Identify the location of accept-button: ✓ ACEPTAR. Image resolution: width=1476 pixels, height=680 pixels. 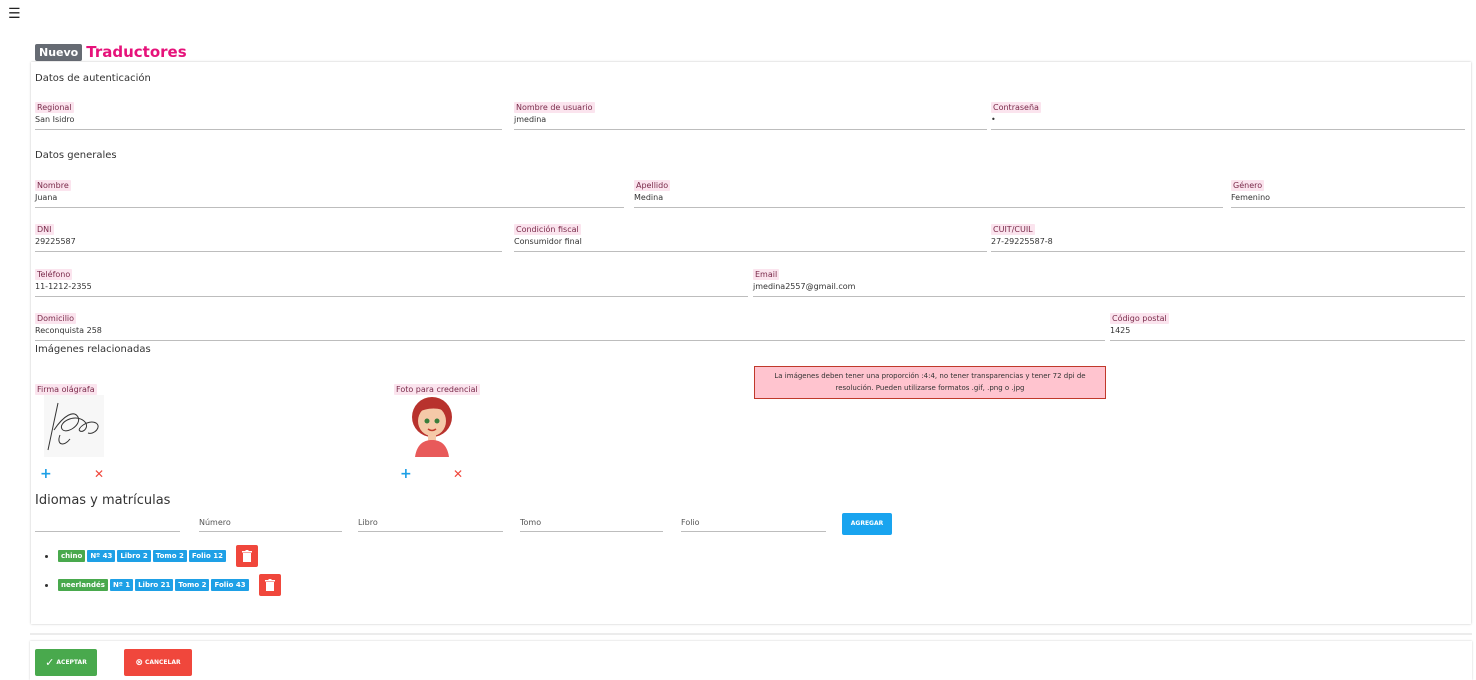
(66, 662).